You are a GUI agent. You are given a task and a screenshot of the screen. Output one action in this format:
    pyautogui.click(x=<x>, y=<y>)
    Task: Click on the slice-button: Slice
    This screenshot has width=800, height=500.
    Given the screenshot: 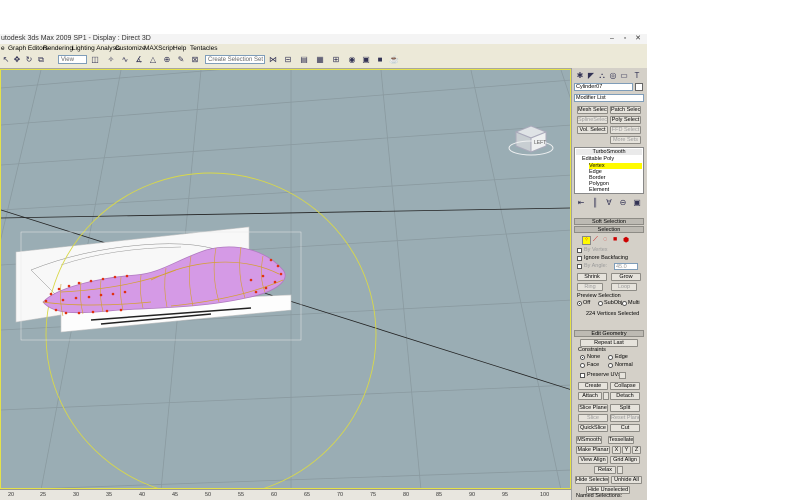 What is the action you would take?
    pyautogui.click(x=593, y=418)
    